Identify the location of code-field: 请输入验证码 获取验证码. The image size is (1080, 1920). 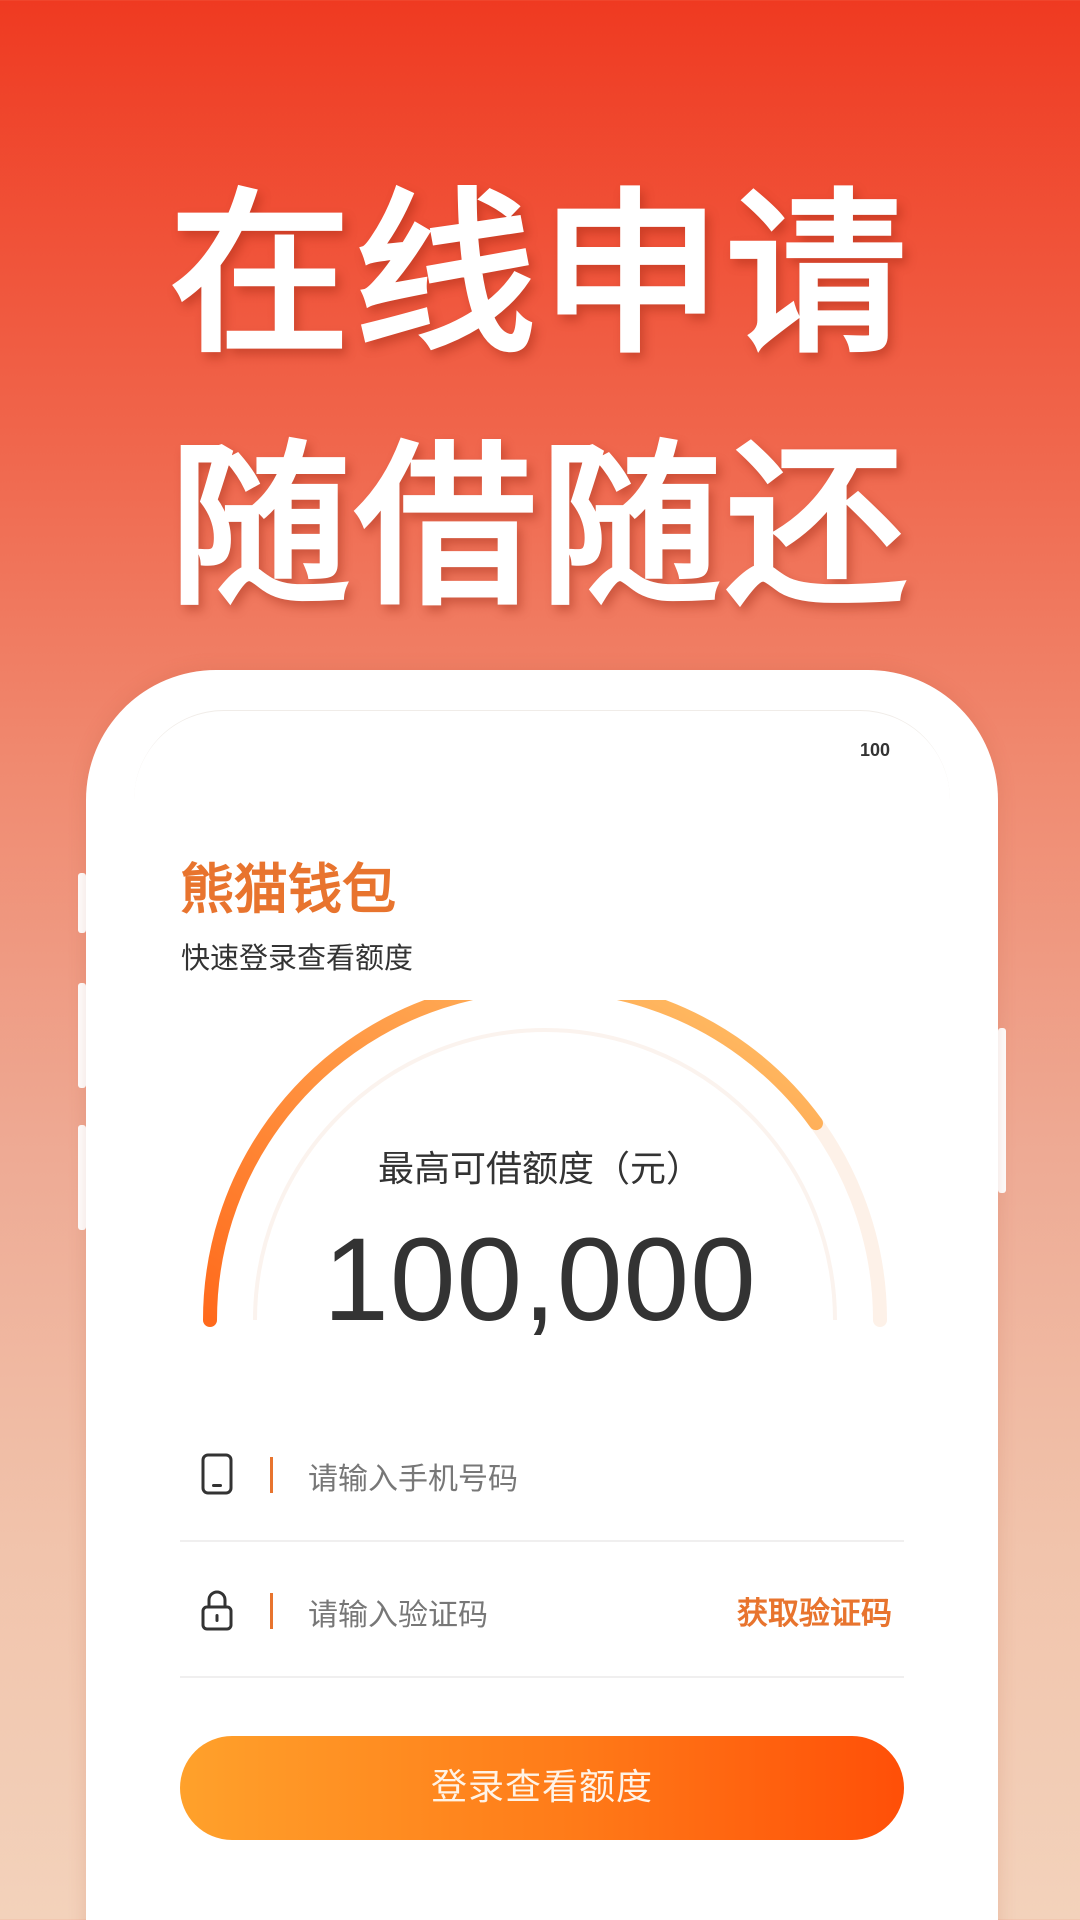
(542, 1612).